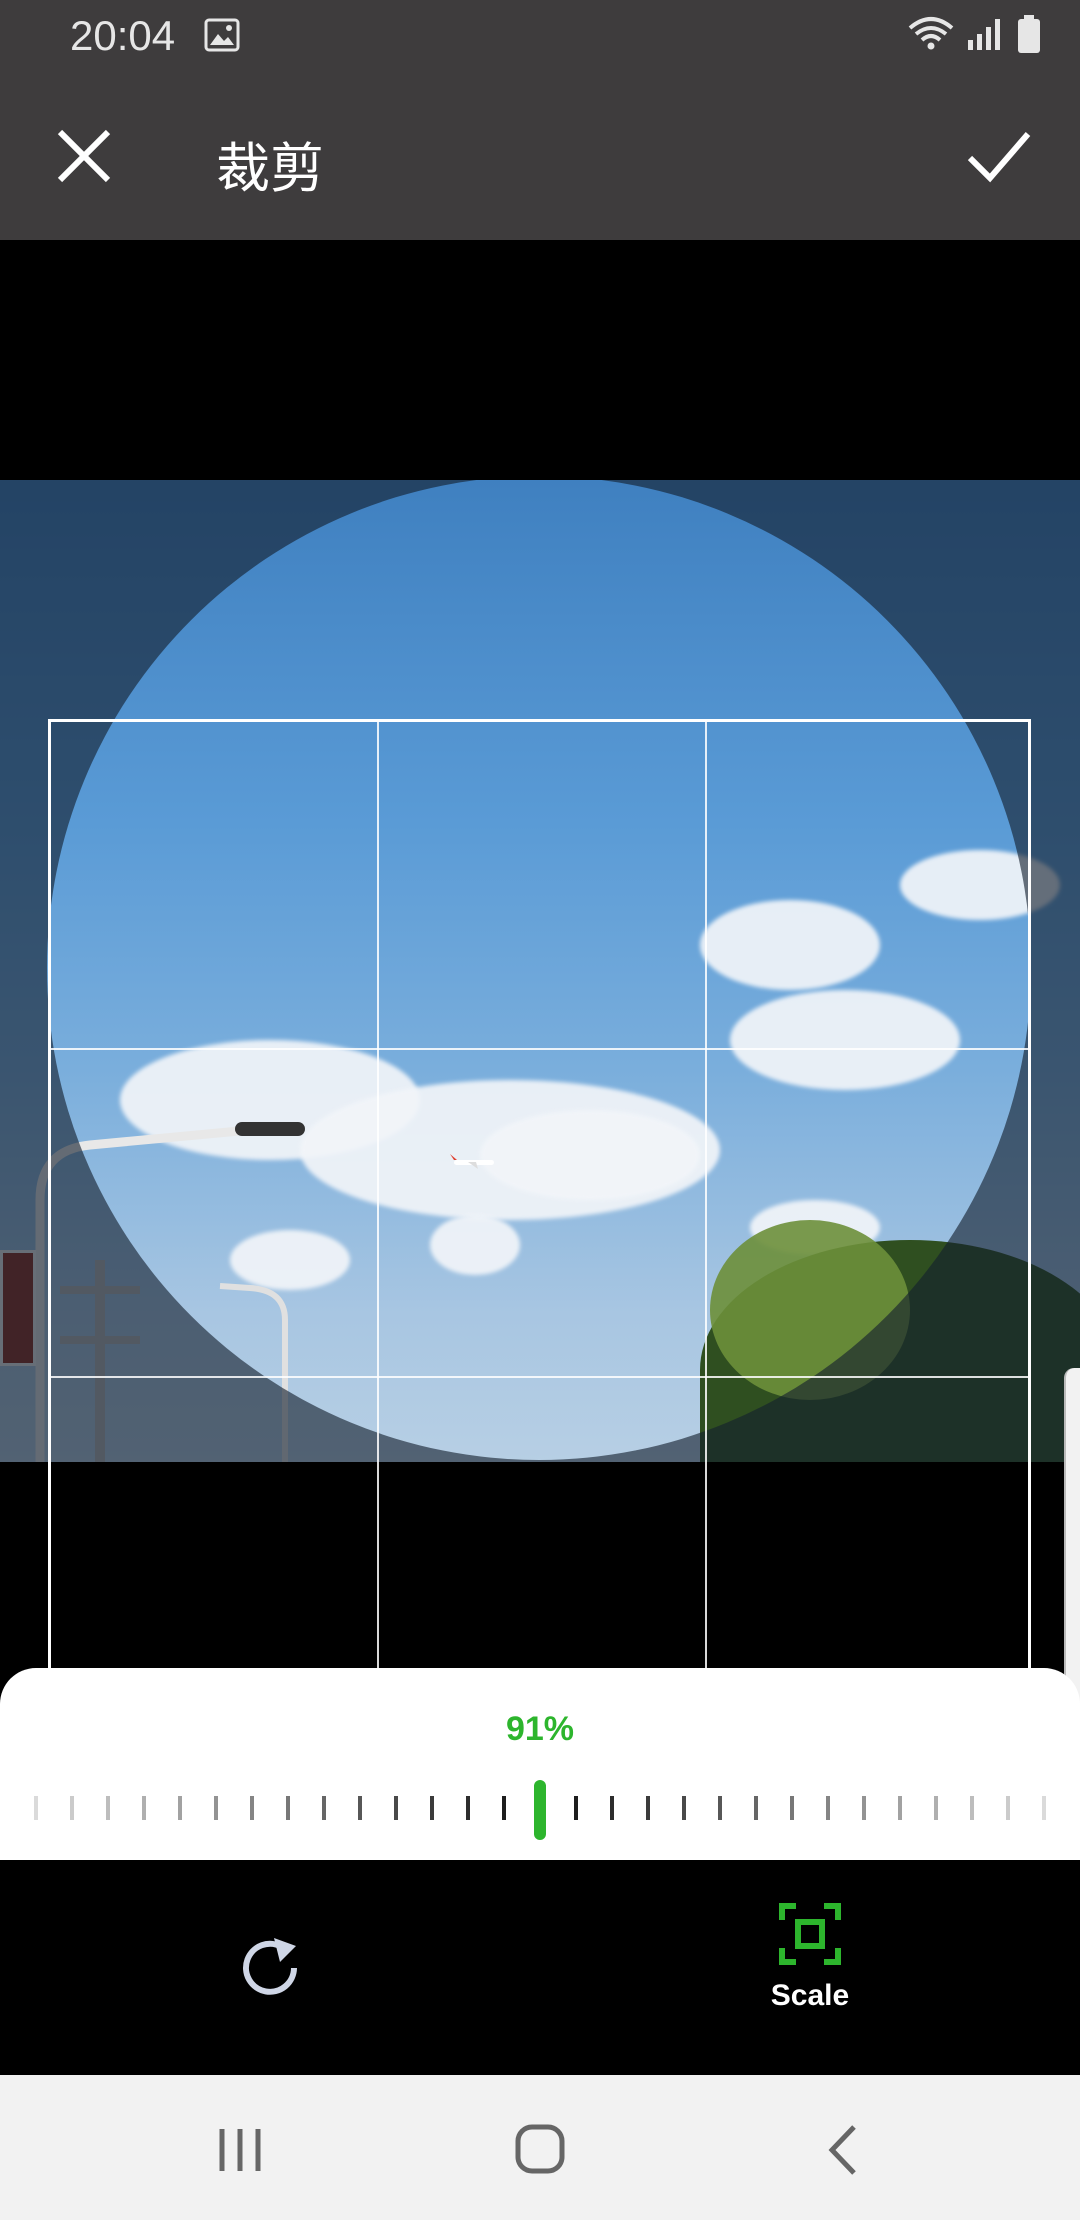 The image size is (1080, 2220). What do you see at coordinates (844, 2150) in the screenshot?
I see `back-icon` at bounding box center [844, 2150].